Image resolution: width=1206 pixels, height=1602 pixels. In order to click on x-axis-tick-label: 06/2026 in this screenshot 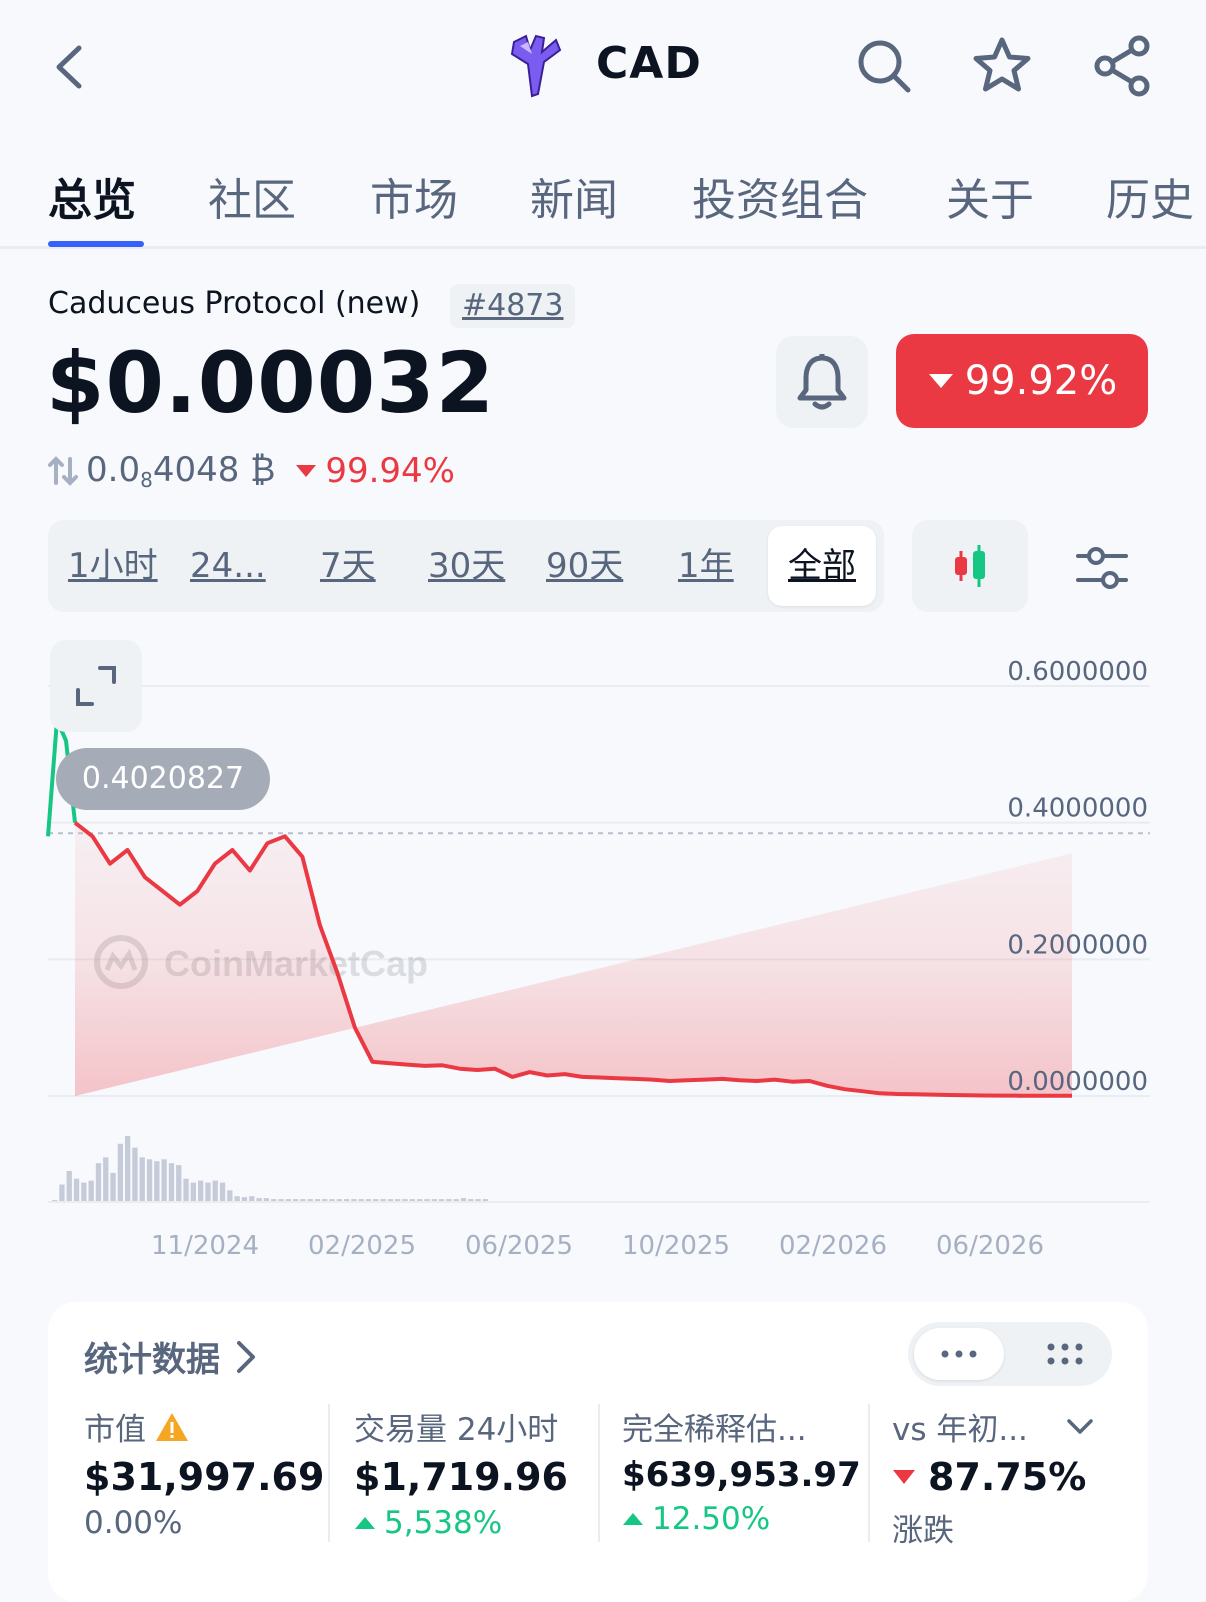, I will do `click(990, 1246)`.